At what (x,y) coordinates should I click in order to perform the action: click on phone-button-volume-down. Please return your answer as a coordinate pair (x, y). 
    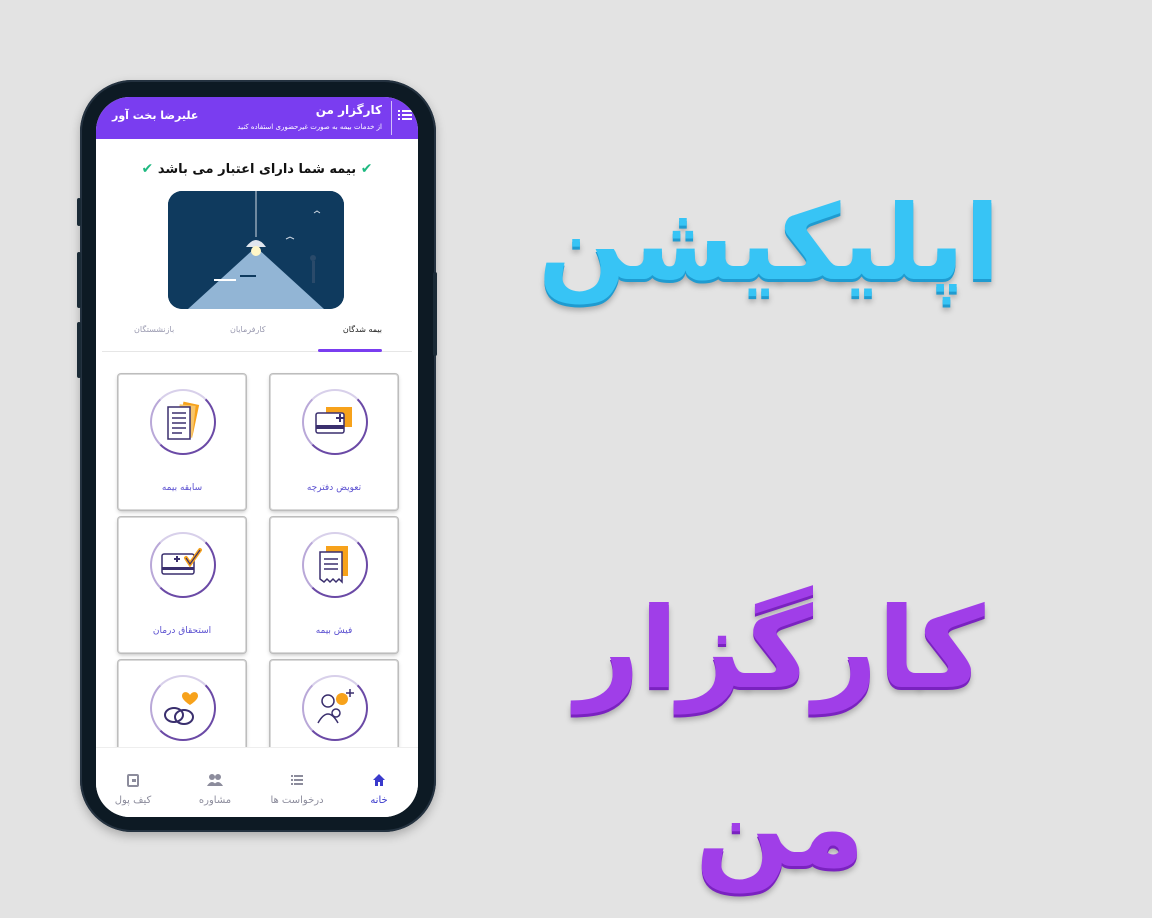
    Looking at the image, I should click on (79, 350).